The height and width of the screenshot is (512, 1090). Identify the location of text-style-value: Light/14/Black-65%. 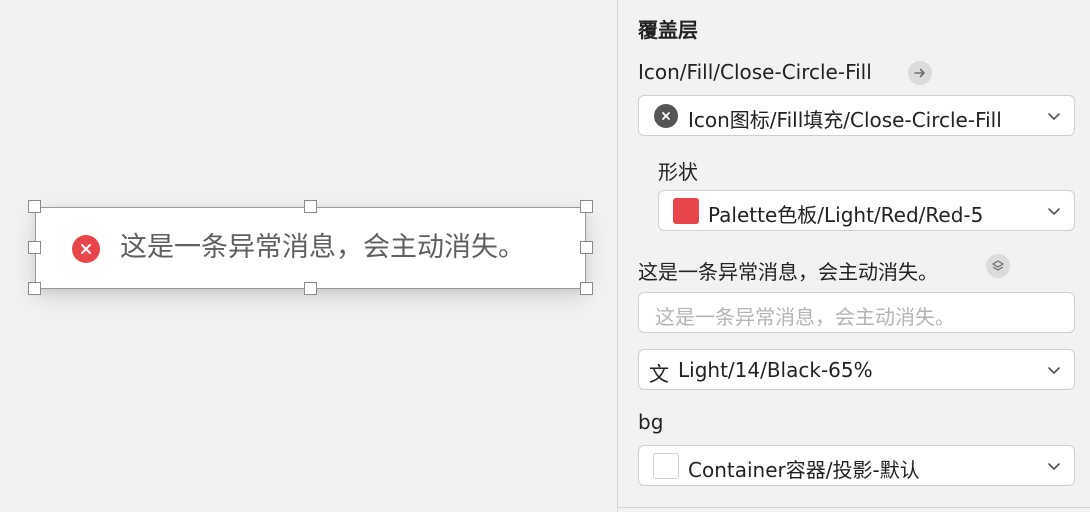
(775, 370).